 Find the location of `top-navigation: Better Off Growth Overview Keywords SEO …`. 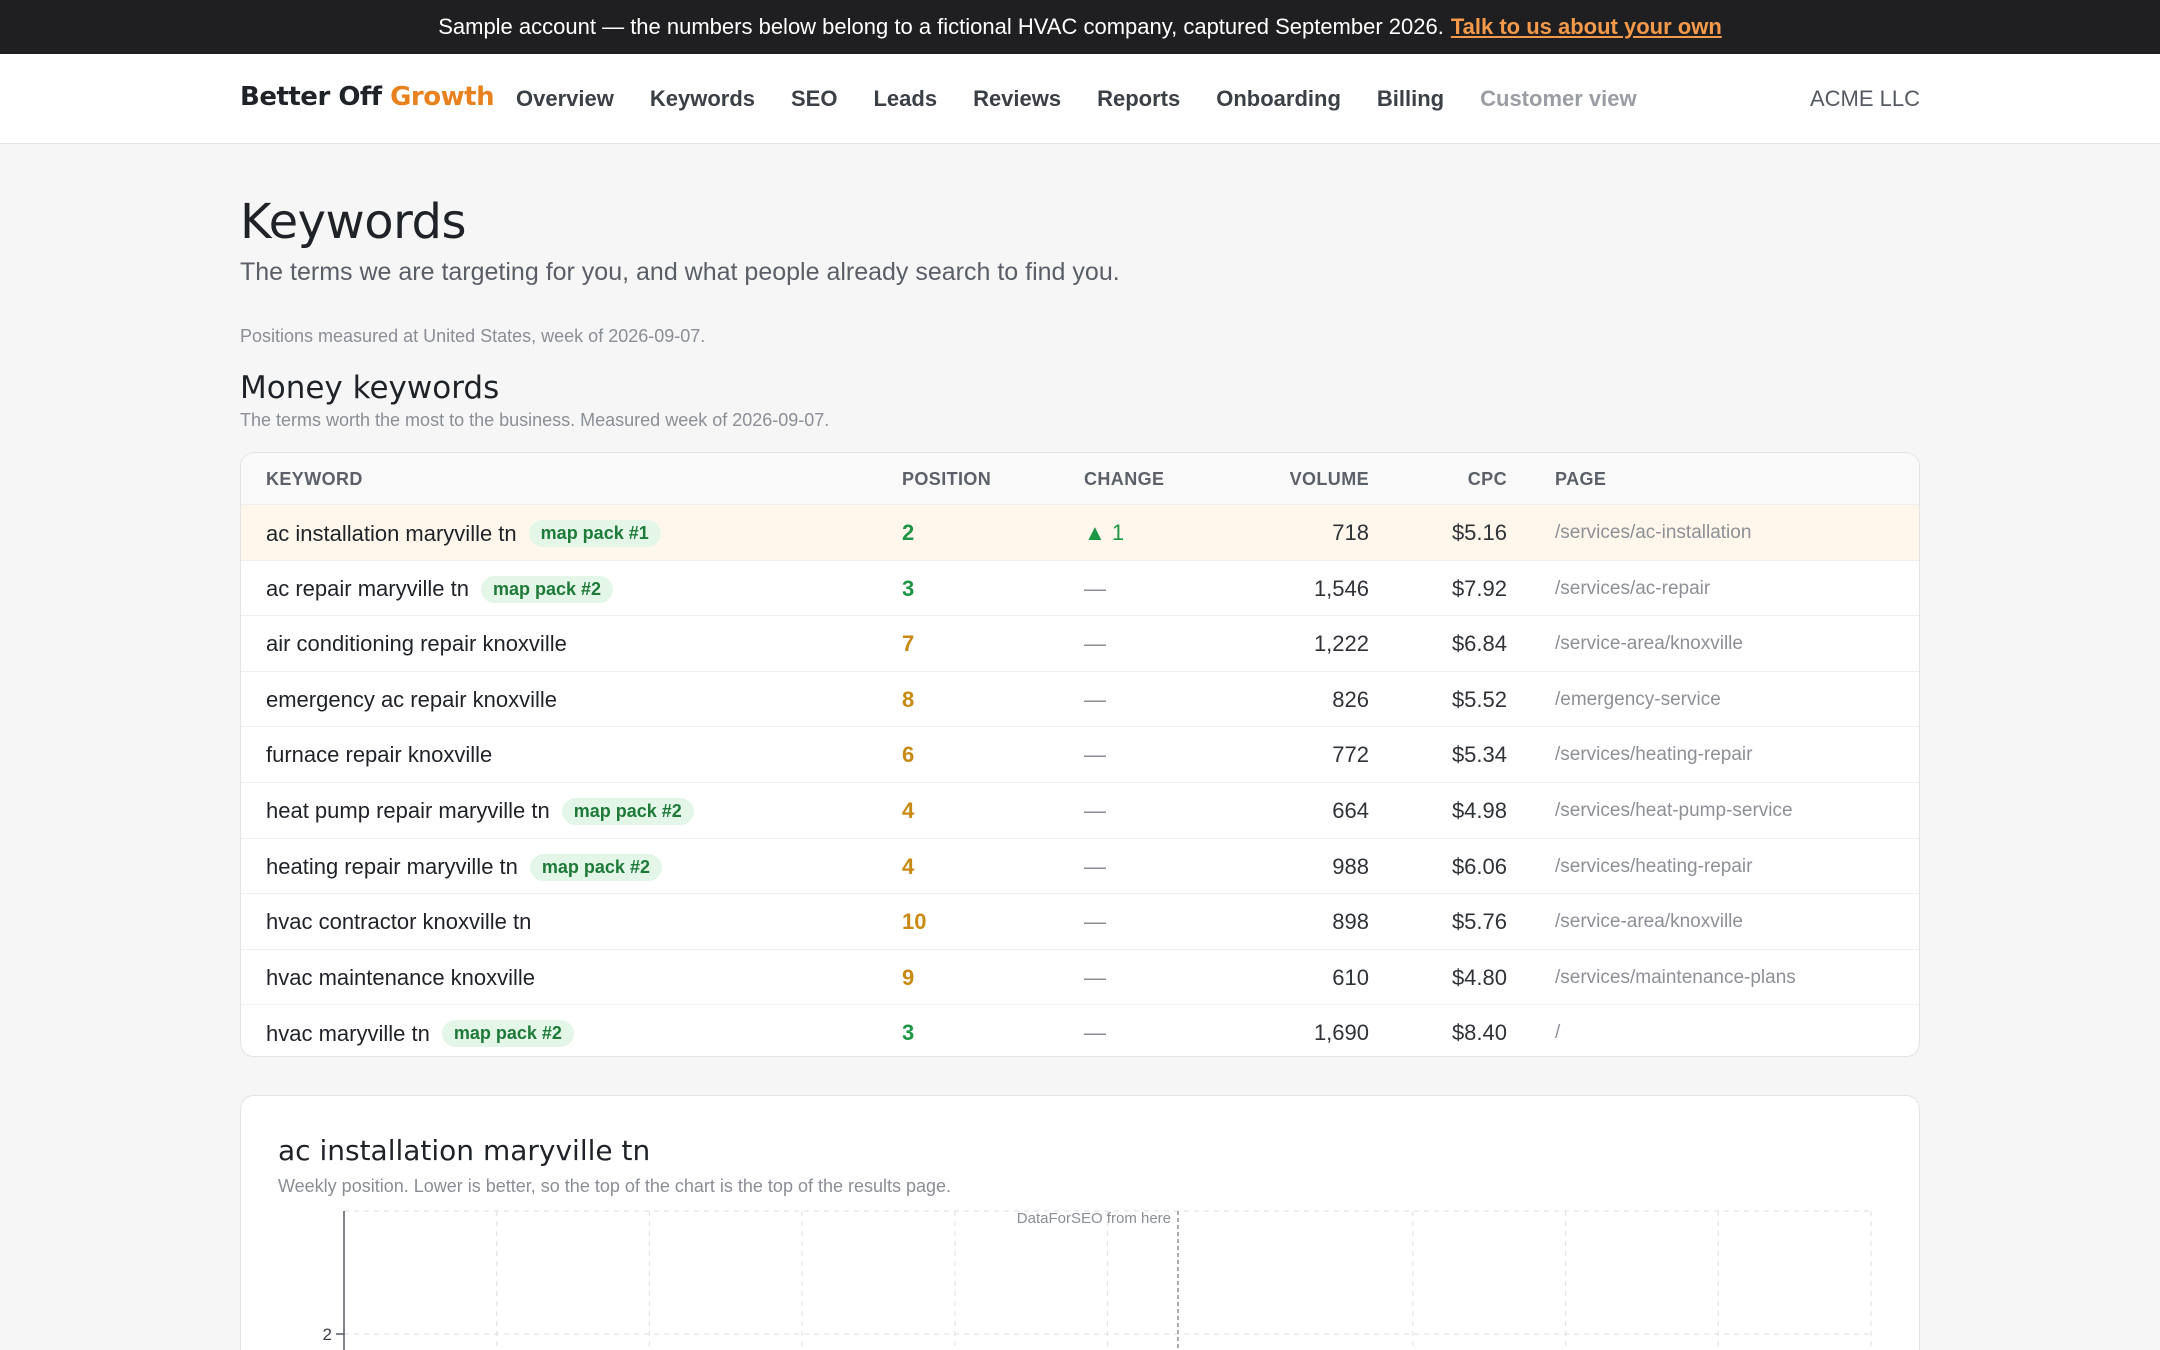

top-navigation: Better Off Growth Overview Keywords SEO … is located at coordinates (1080, 99).